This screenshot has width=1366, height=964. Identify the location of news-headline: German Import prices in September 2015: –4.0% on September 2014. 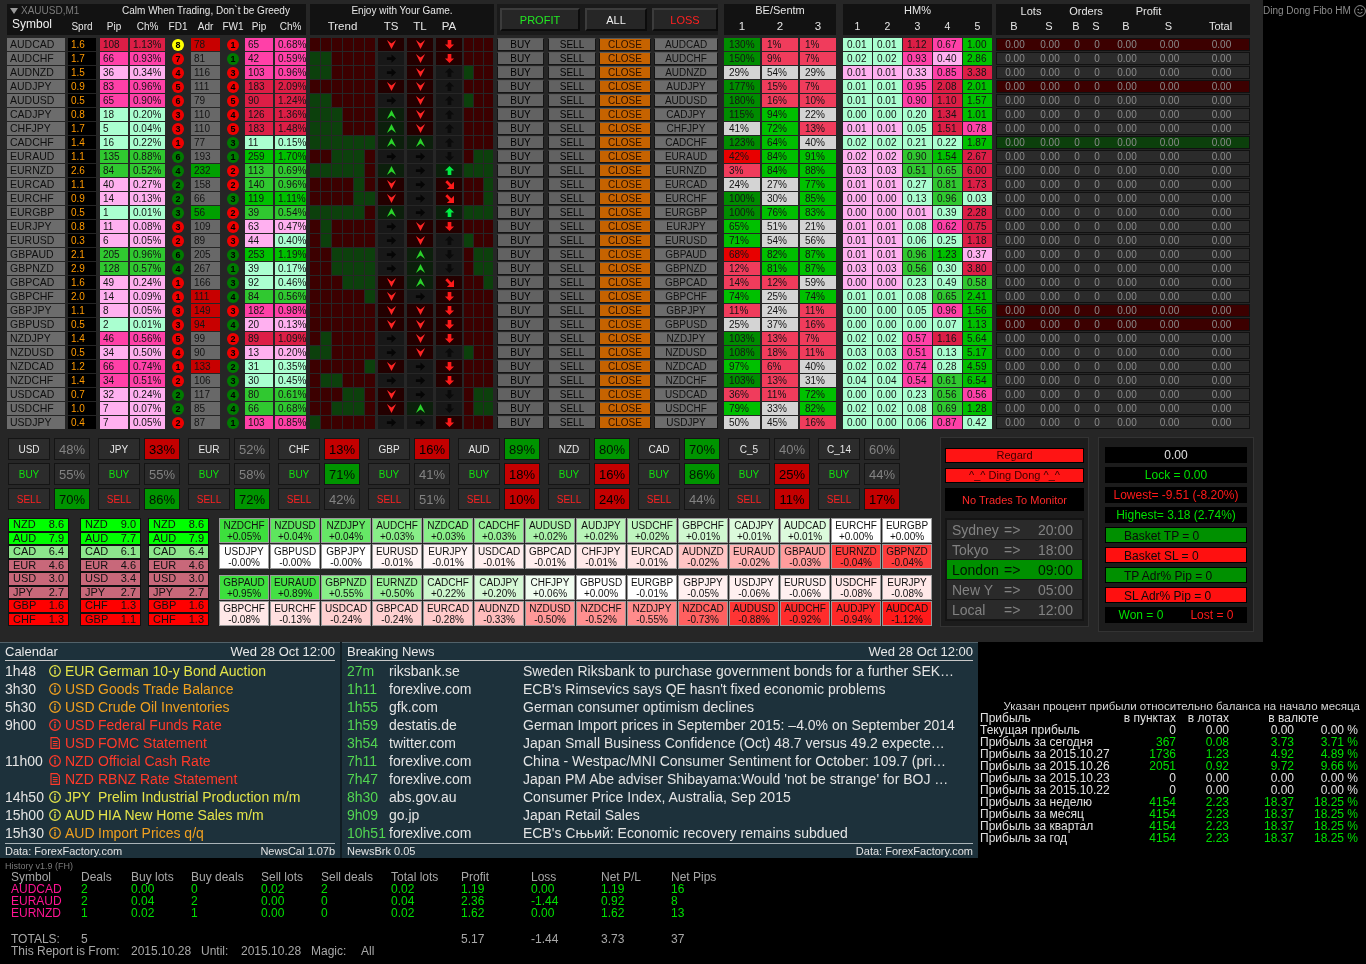
(739, 725).